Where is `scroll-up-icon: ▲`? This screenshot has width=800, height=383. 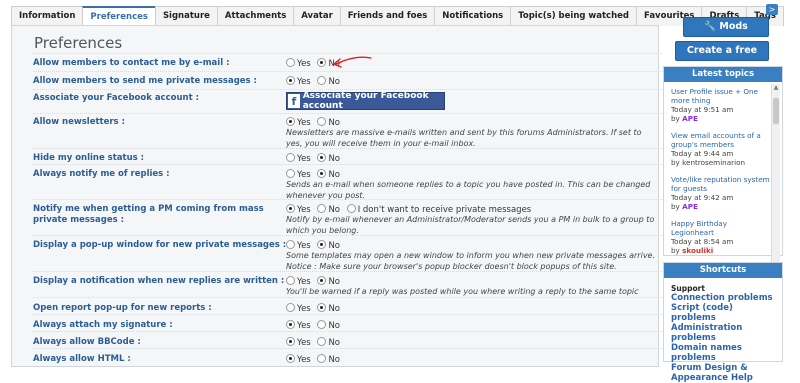
scroll-up-icon: ▲ is located at coordinates (776, 88).